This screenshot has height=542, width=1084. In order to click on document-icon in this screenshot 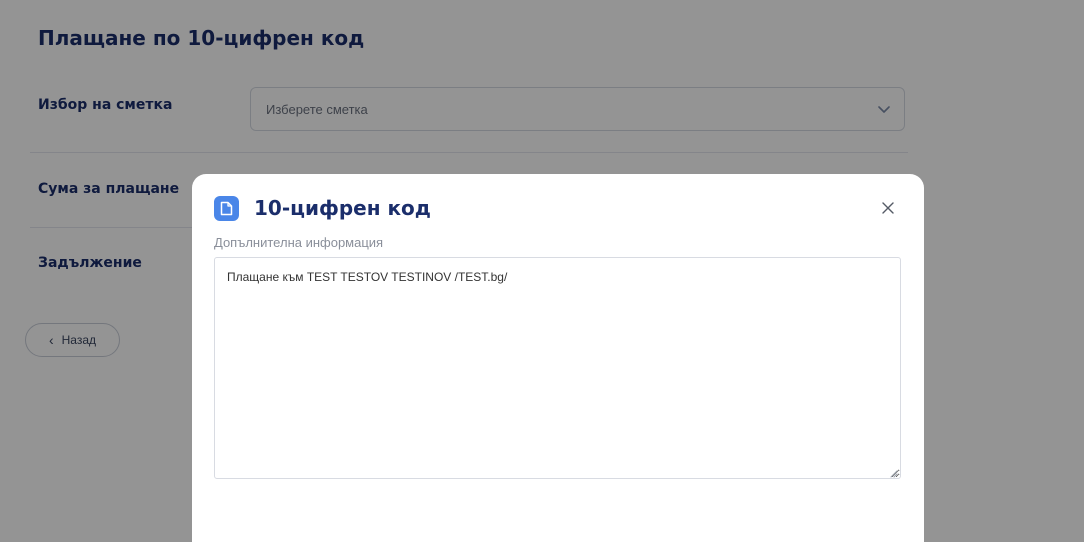, I will do `click(226, 208)`.